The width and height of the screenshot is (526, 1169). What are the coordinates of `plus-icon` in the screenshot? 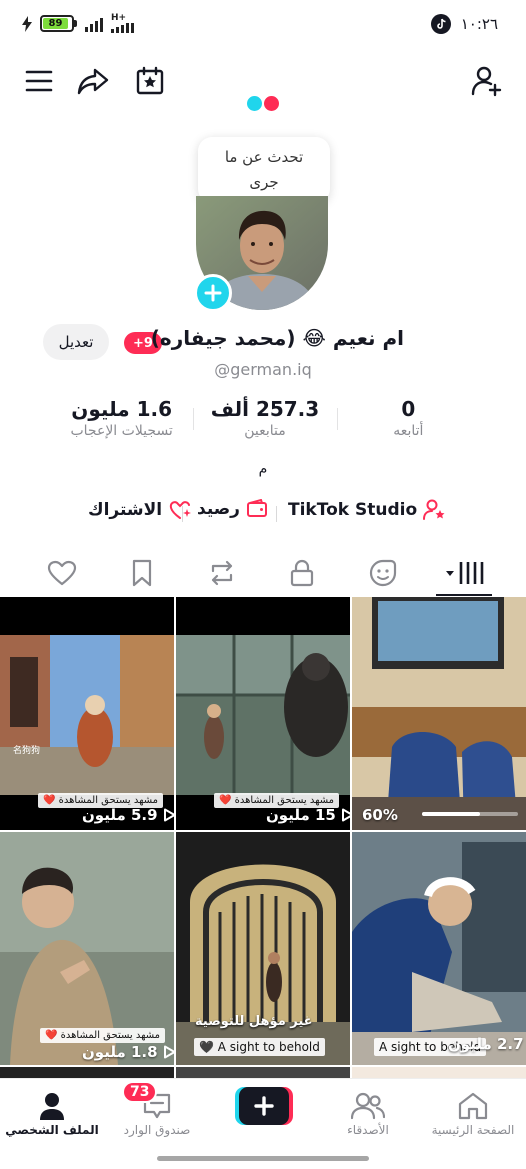 It's located at (213, 293).